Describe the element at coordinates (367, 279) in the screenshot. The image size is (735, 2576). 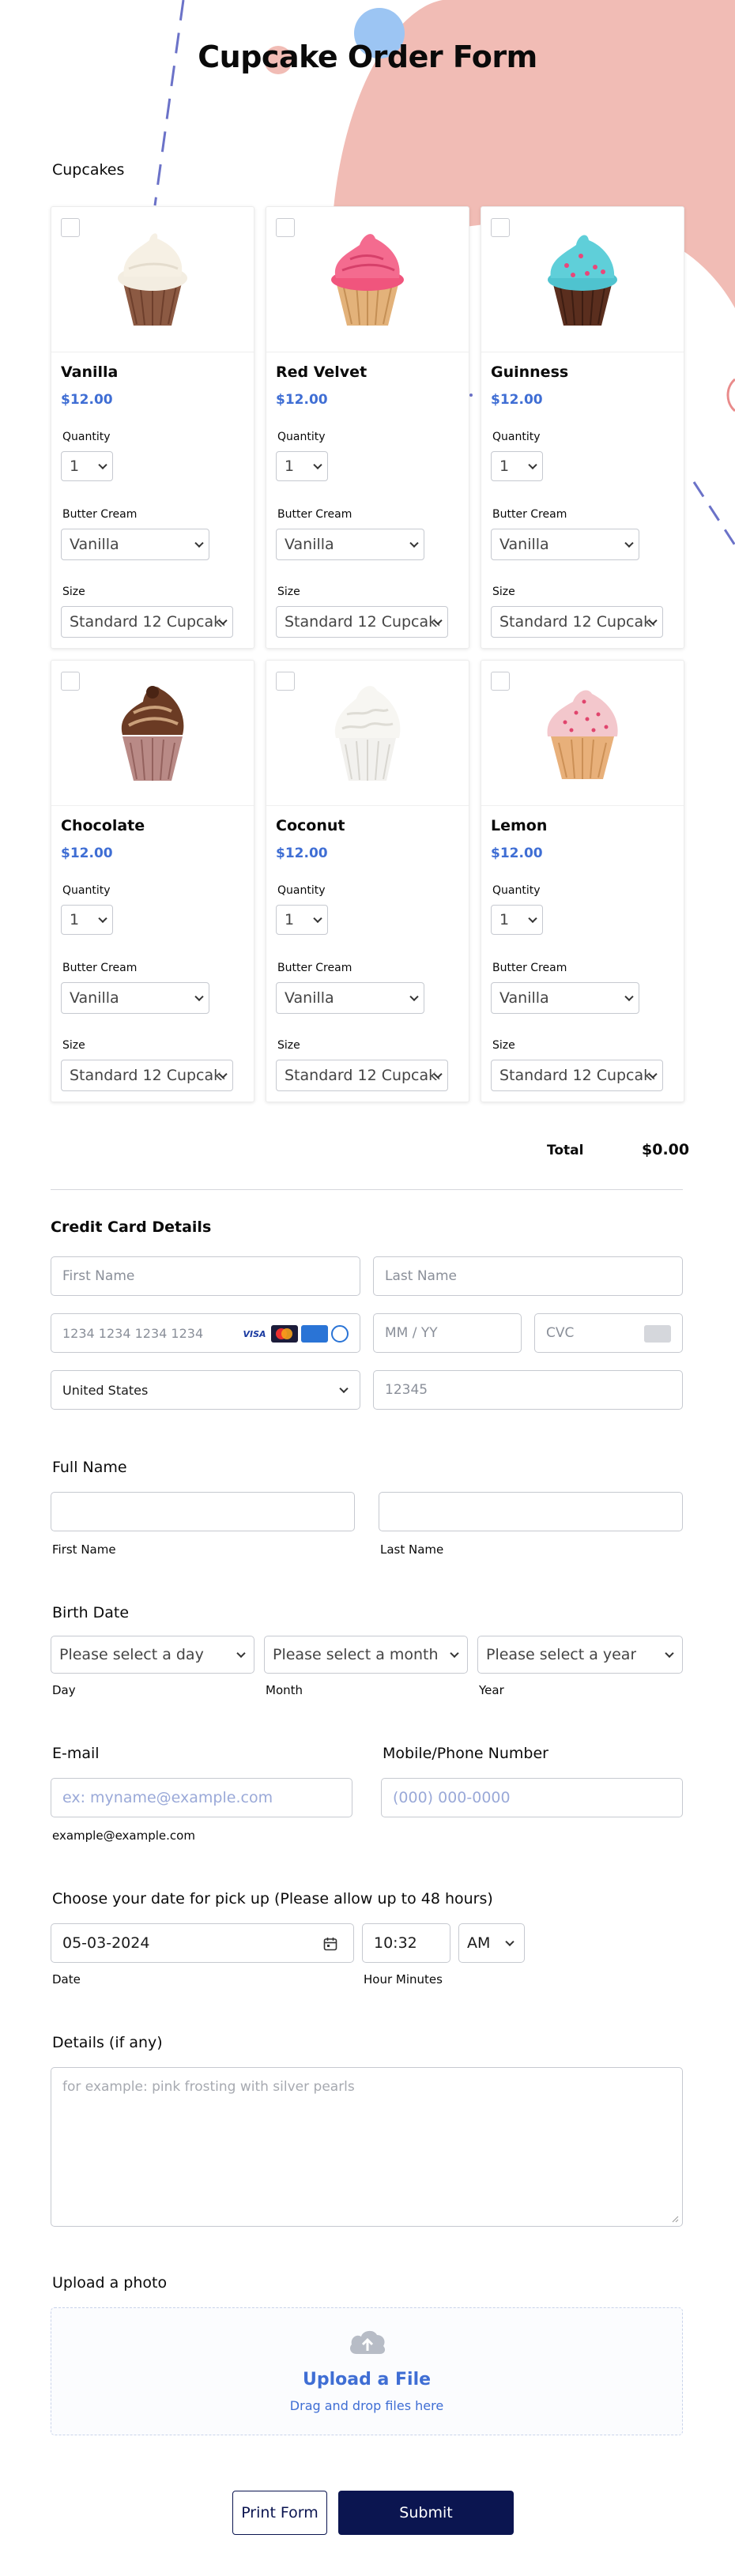
I see `cupcake-red-velvet-icon` at that location.